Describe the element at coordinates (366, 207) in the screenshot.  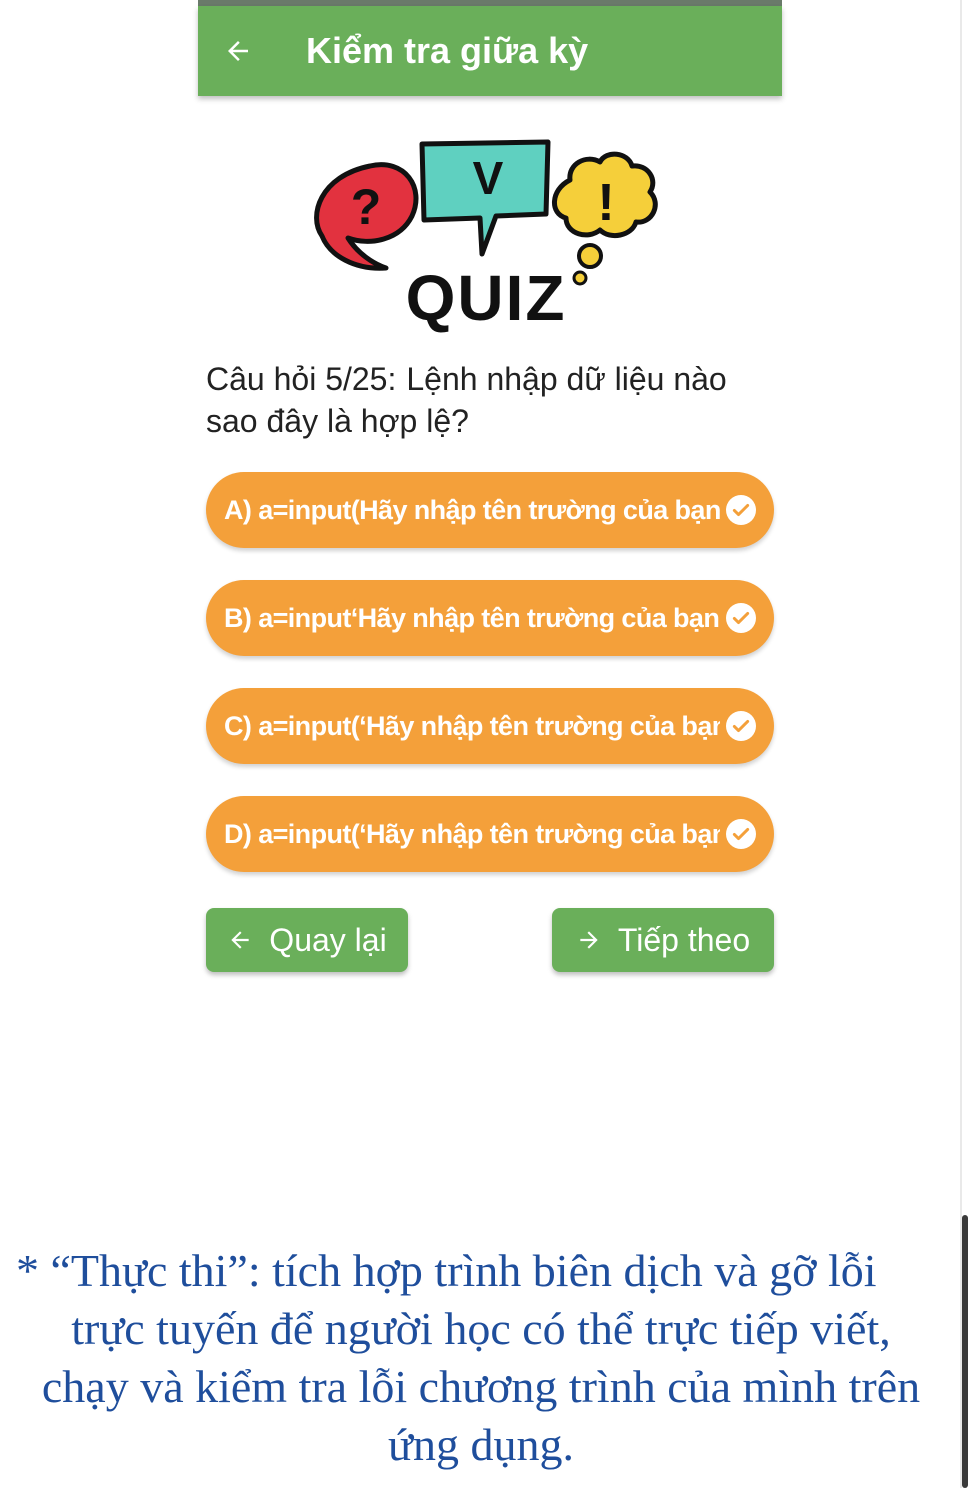
I see `bubble-question-glyph: ?` at that location.